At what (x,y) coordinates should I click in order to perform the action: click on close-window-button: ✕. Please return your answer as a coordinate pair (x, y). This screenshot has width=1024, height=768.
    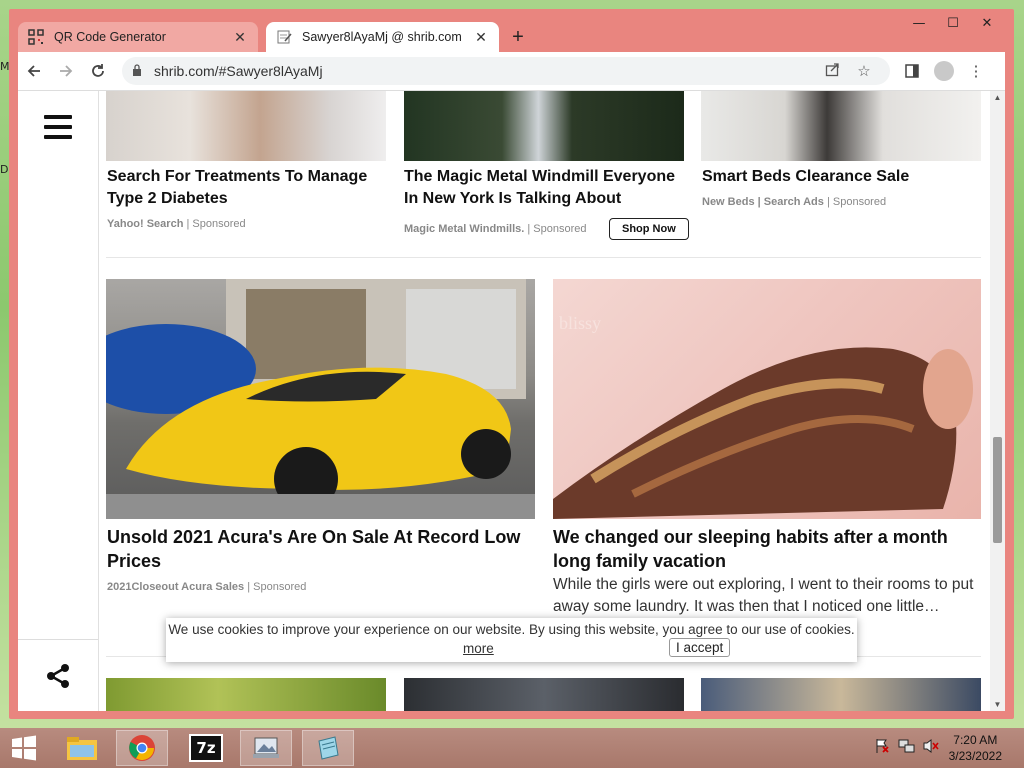
    Looking at the image, I should click on (987, 23).